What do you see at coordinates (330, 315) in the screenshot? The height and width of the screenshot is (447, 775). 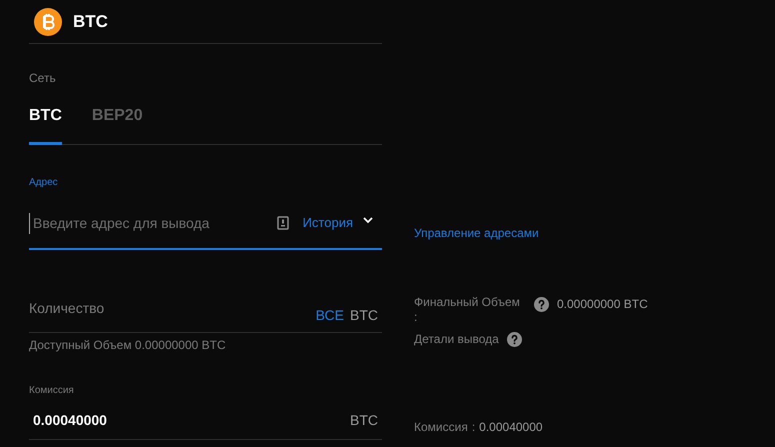 I see `all-button: ВСЕ` at bounding box center [330, 315].